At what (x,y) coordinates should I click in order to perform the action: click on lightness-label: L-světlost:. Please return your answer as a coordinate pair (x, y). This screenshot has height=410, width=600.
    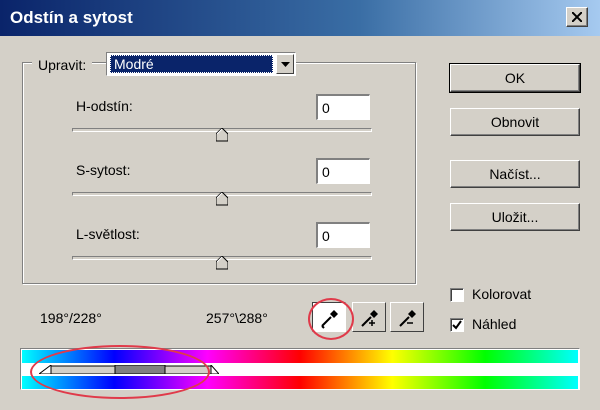
    Looking at the image, I should click on (108, 234).